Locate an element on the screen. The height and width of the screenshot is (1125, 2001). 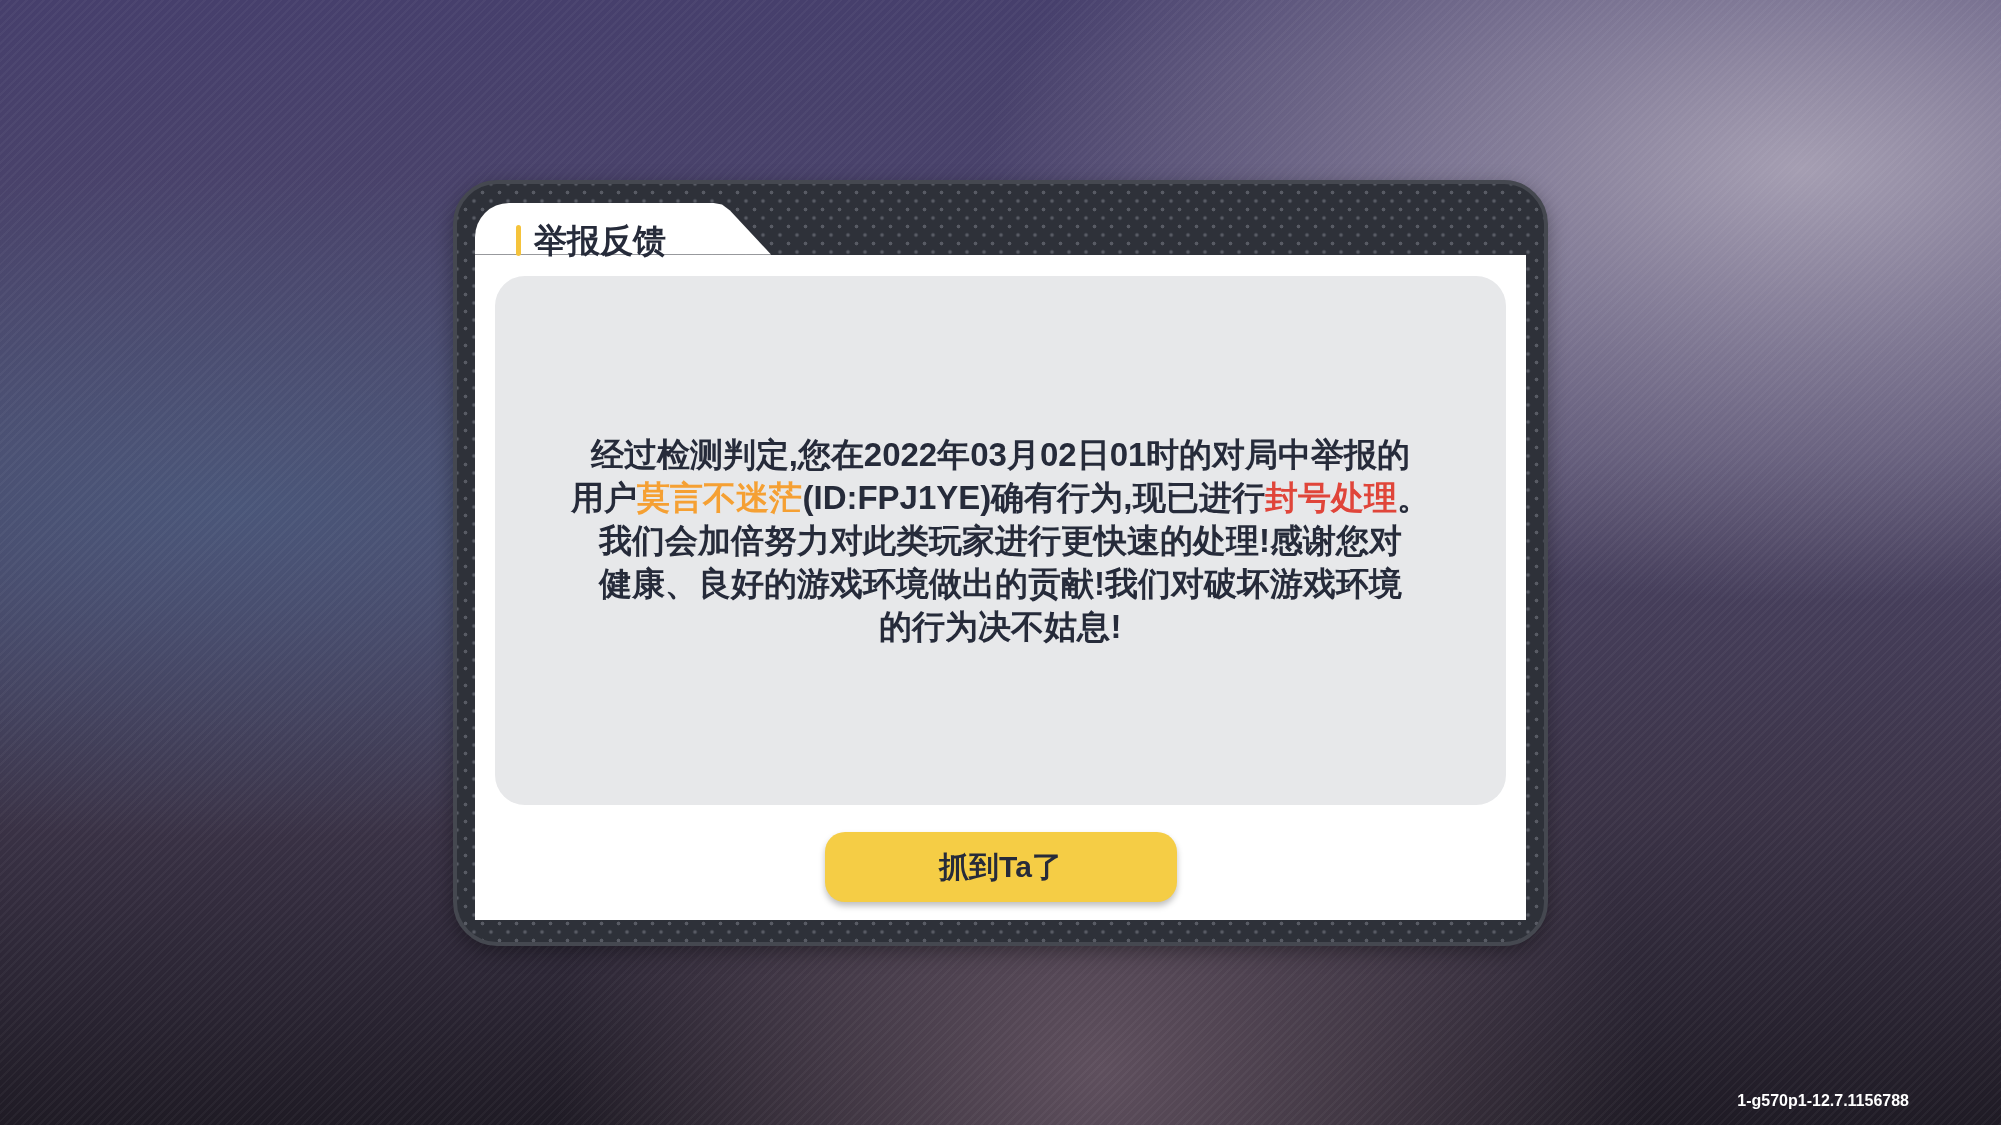
dialog-title: 举报反馈 is located at coordinates (600, 240).